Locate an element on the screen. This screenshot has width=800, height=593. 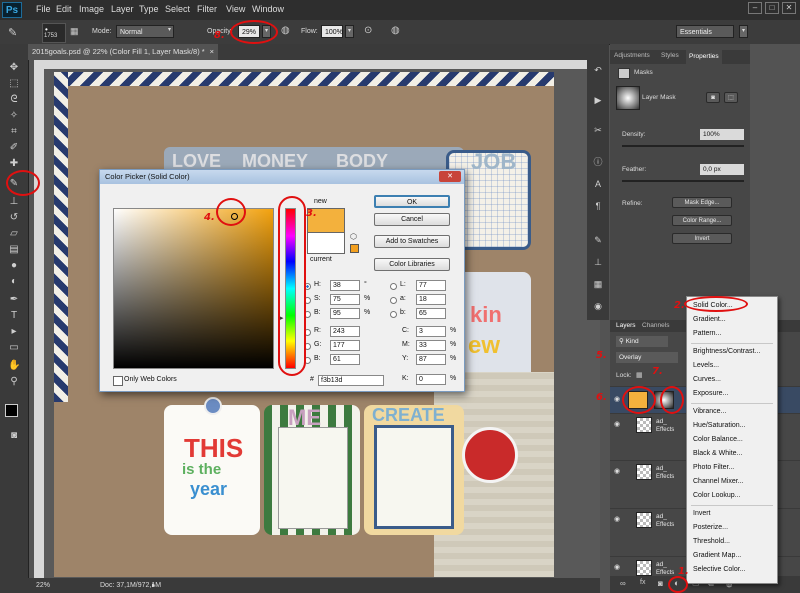
add-mask-icon: ◙ is located at coordinates (660, 583).